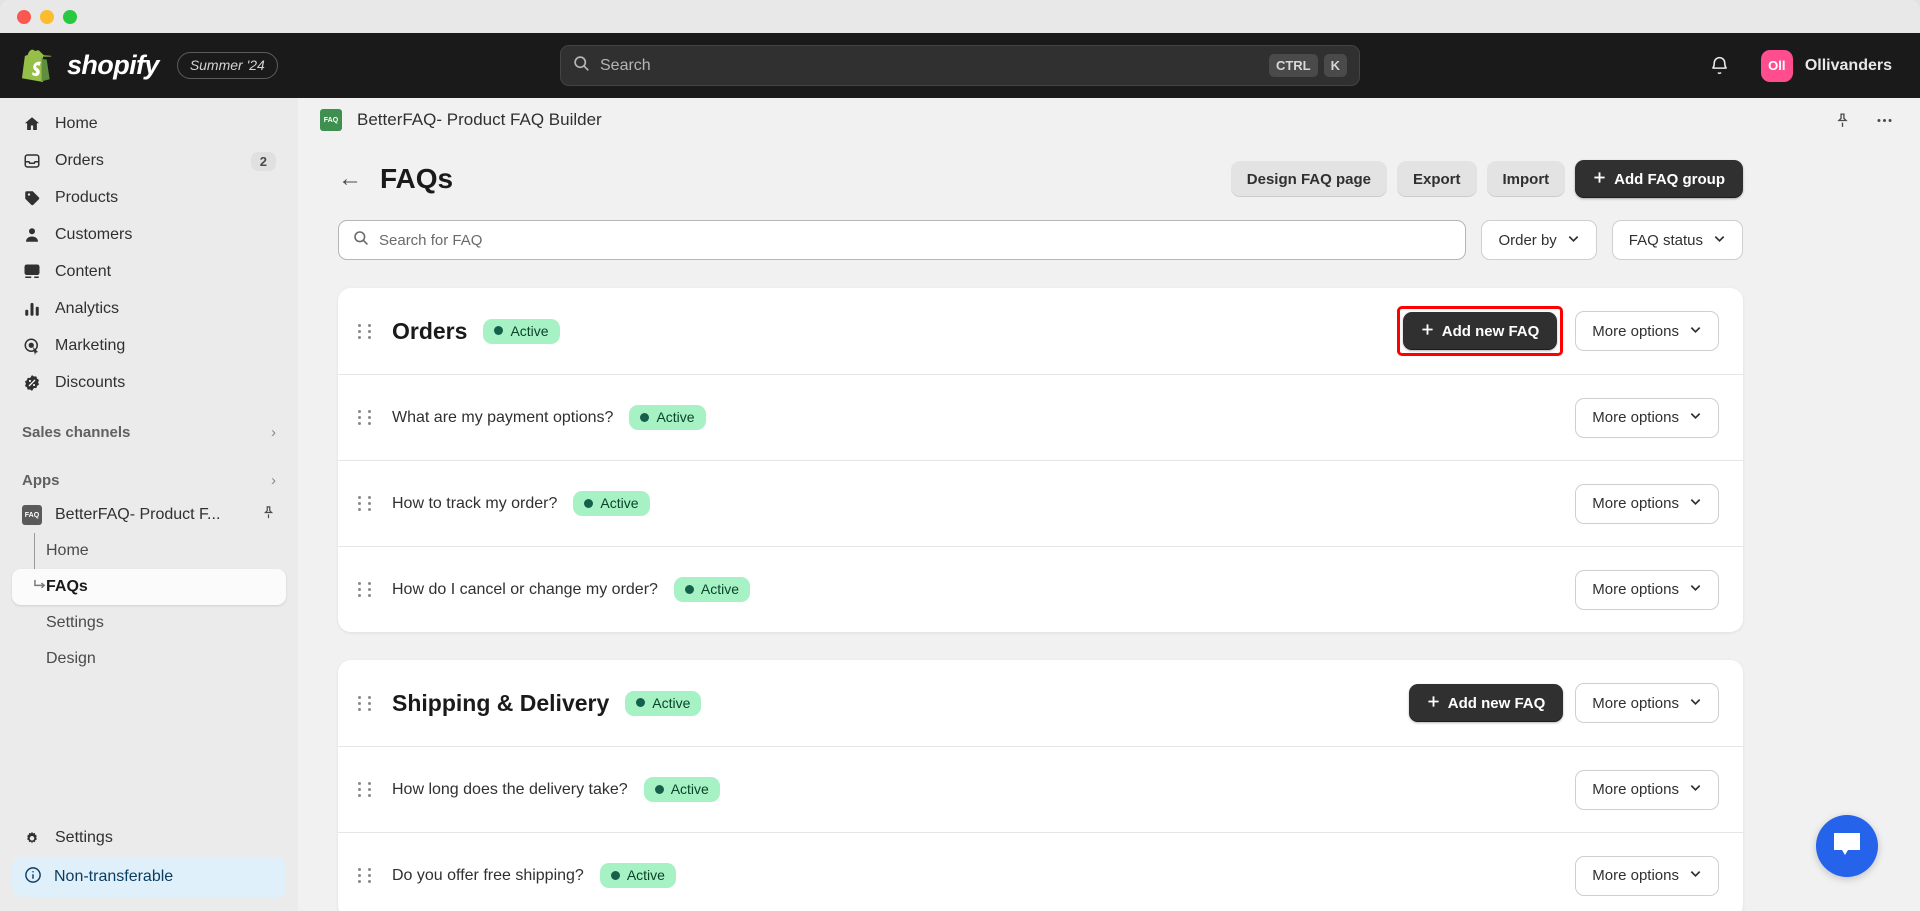  What do you see at coordinates (501, 702) in the screenshot?
I see `faq-group-title: Shipping & Delivery` at bounding box center [501, 702].